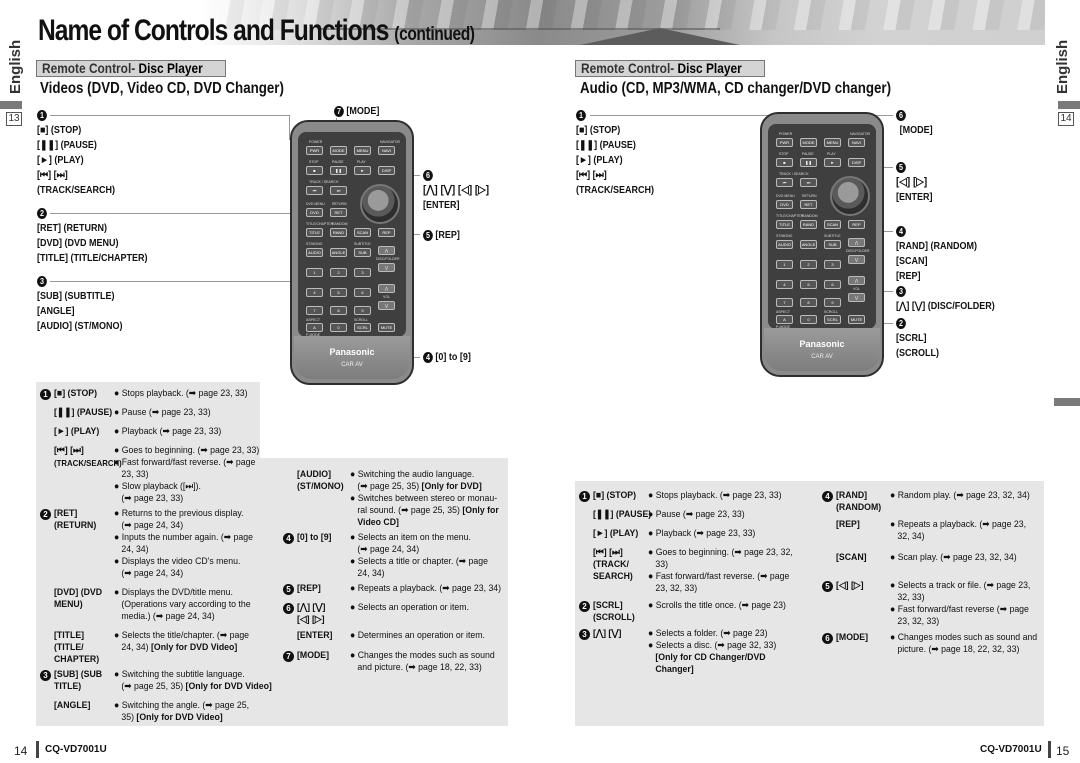 The image size is (1080, 763). I want to click on callout-number-6: 6, so click(428, 175).